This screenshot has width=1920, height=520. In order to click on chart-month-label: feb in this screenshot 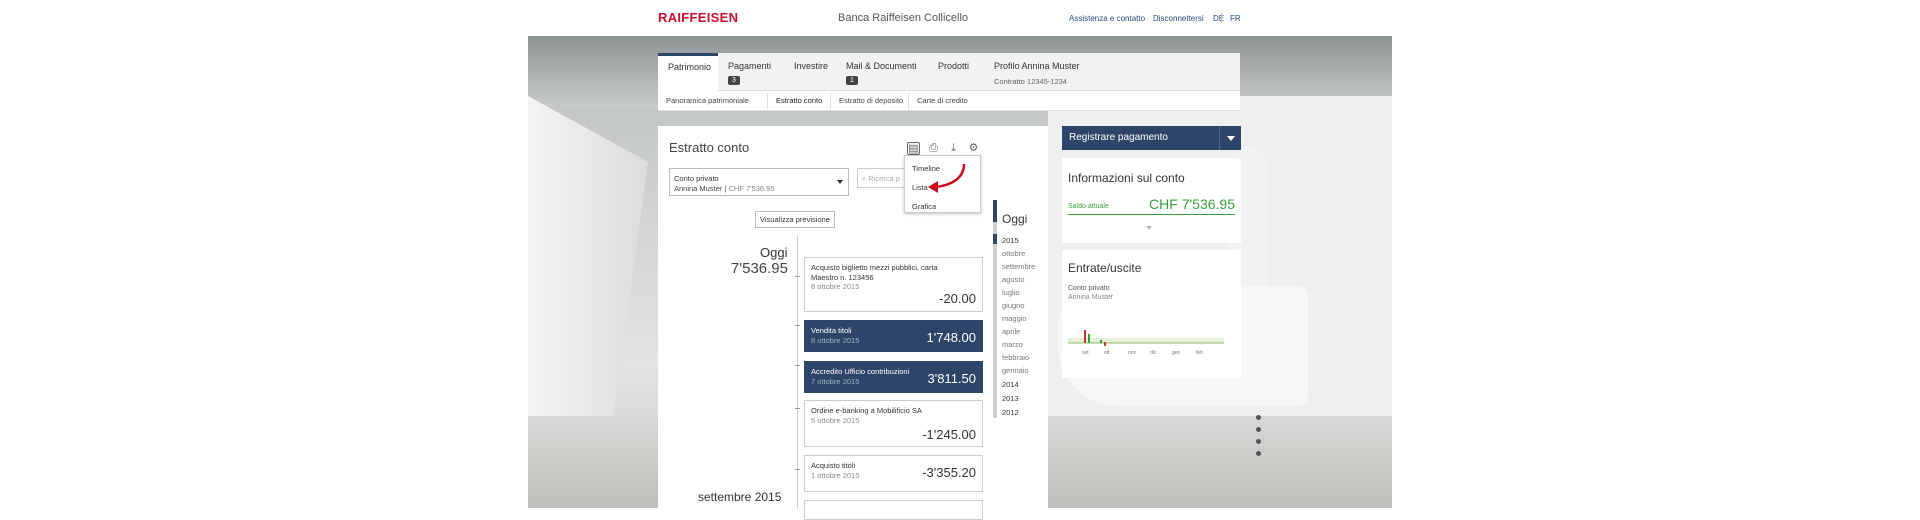, I will do `click(1199, 353)`.